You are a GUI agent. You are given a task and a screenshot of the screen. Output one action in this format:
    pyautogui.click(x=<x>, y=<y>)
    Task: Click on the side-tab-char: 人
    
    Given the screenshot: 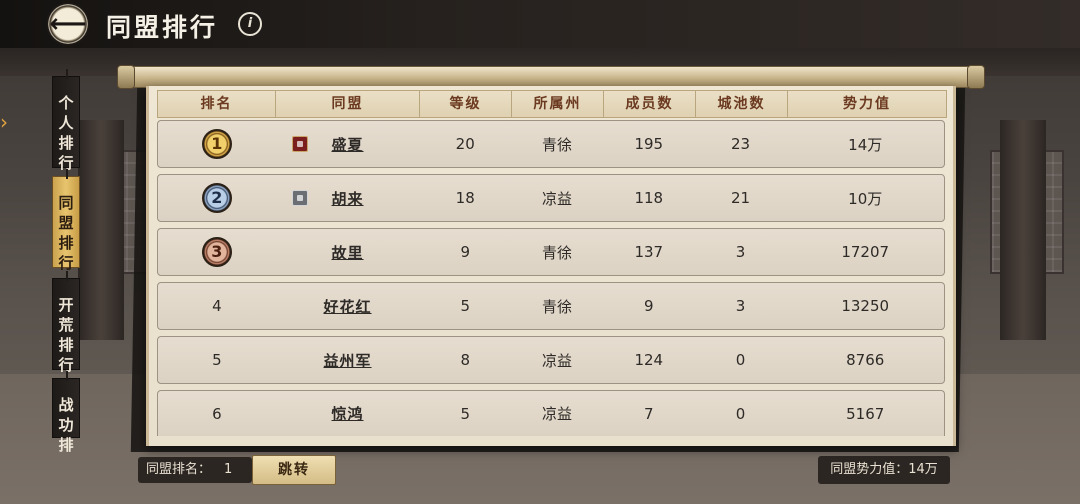 What is the action you would take?
    pyautogui.click(x=66, y=123)
    